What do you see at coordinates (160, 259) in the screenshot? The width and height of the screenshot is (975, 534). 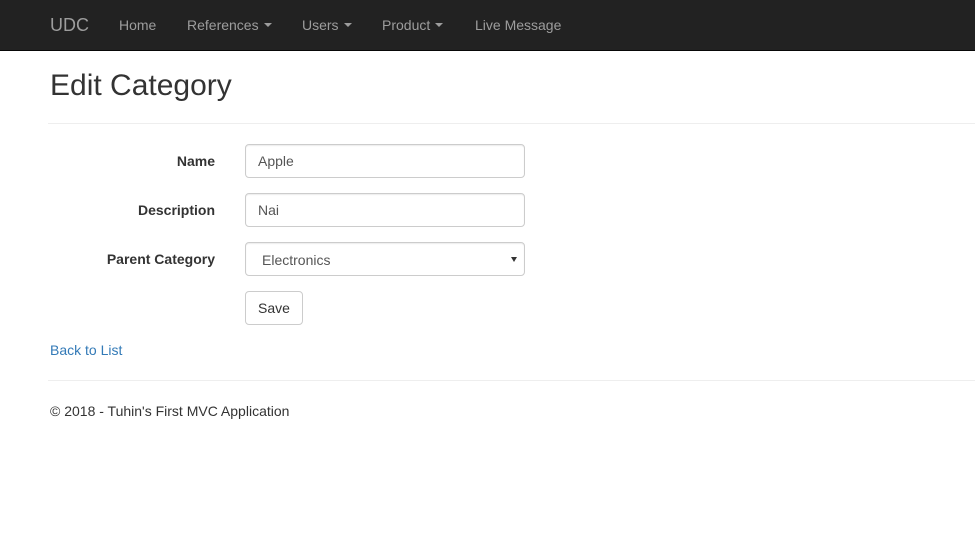 I see `parent-category-label: Parent Category` at bounding box center [160, 259].